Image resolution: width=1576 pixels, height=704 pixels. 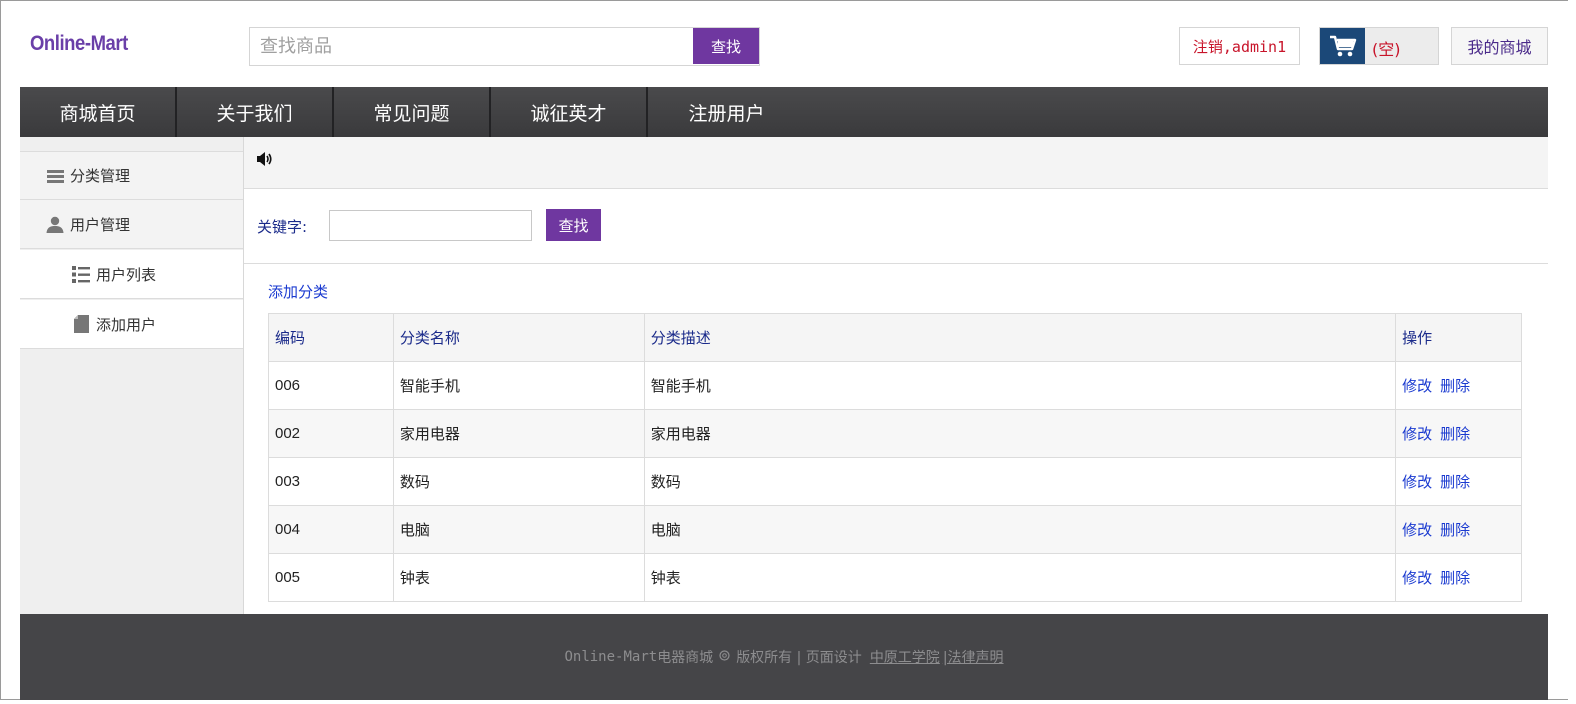 What do you see at coordinates (55, 224) in the screenshot?
I see `user-icon` at bounding box center [55, 224].